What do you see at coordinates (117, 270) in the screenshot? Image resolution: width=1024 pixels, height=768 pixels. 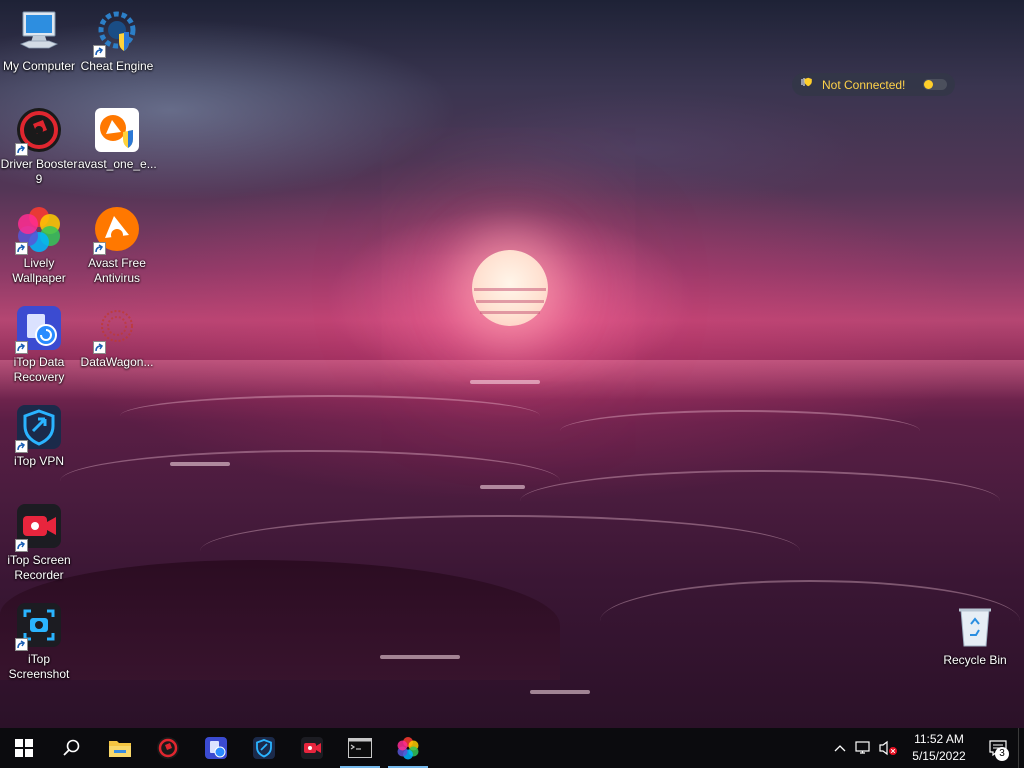 I see `desktop-icon-label: Avast Free Antivirus` at bounding box center [117, 270].